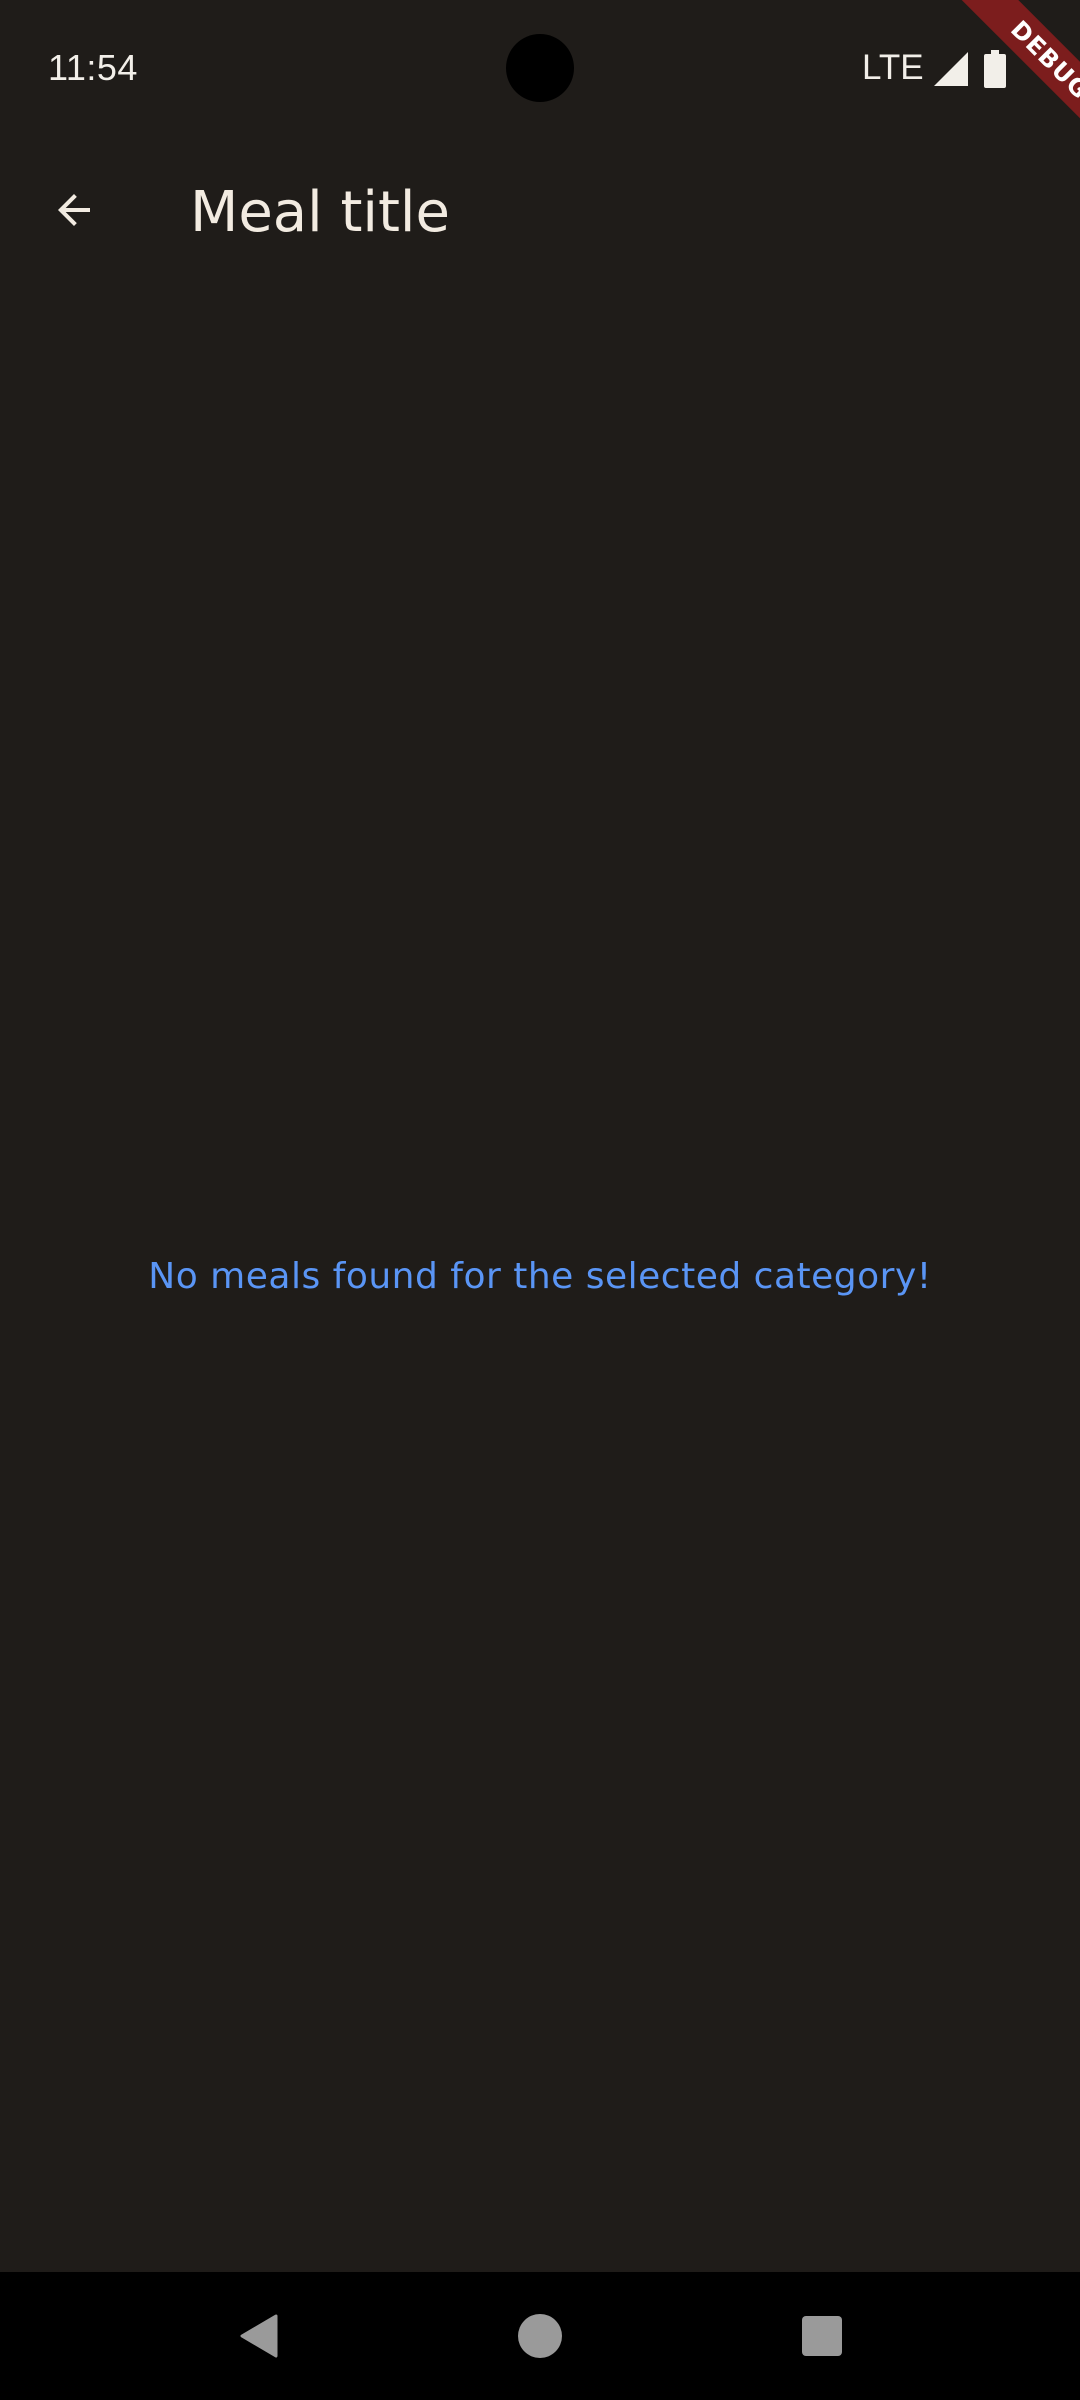  I want to click on nav-back-button, so click(258, 2336).